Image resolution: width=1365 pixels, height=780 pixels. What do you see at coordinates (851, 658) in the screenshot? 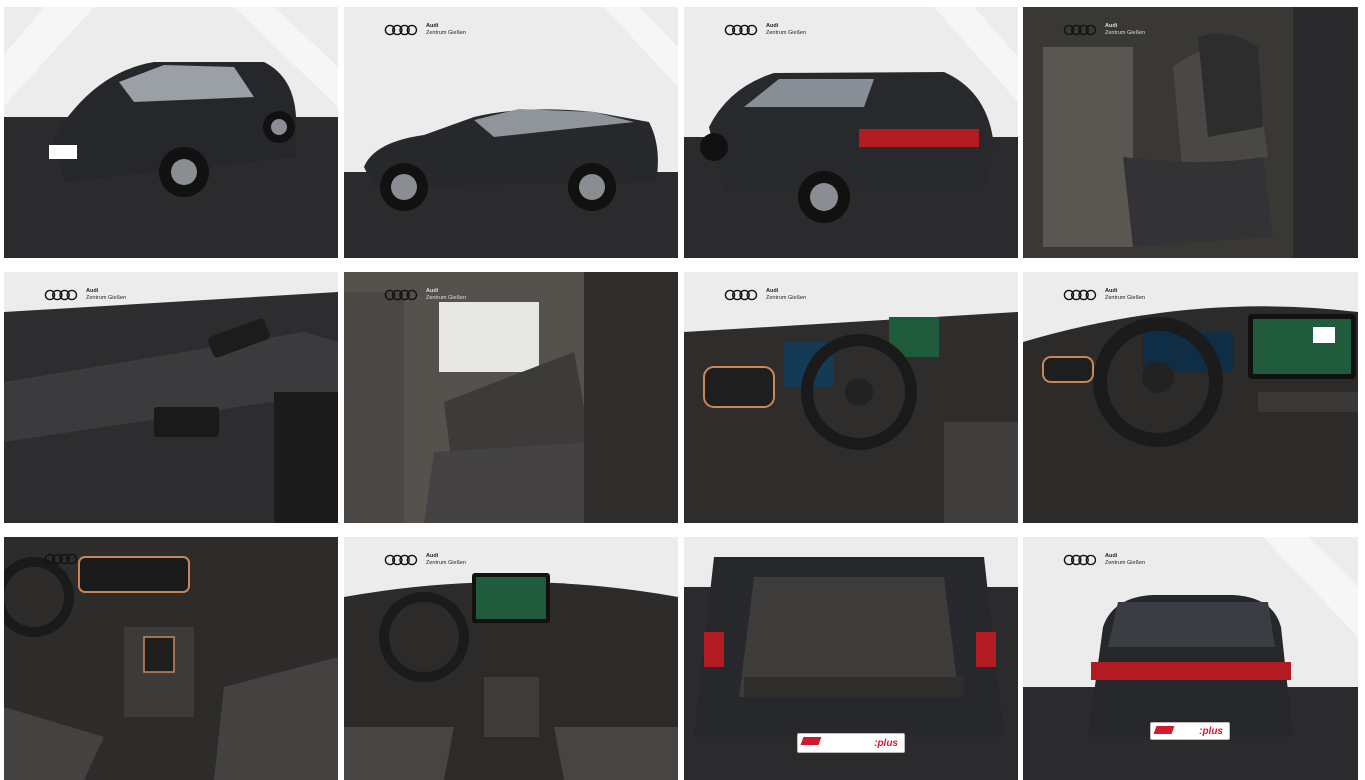
I see `photo-tile-trunk: :plus` at bounding box center [851, 658].